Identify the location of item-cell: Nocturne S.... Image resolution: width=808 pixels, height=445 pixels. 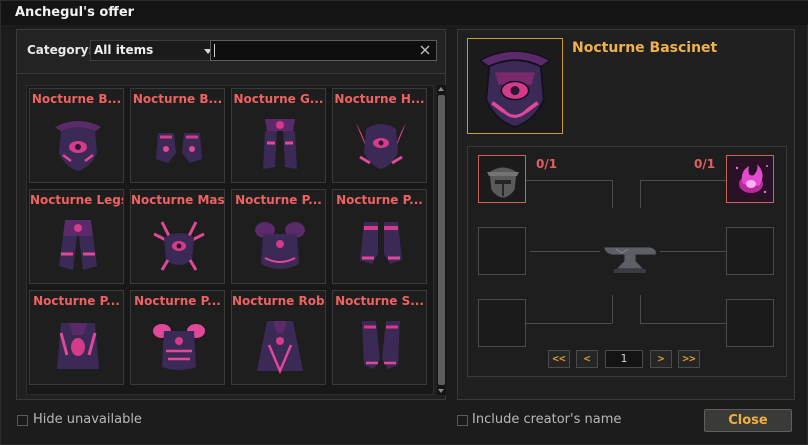
(379, 337).